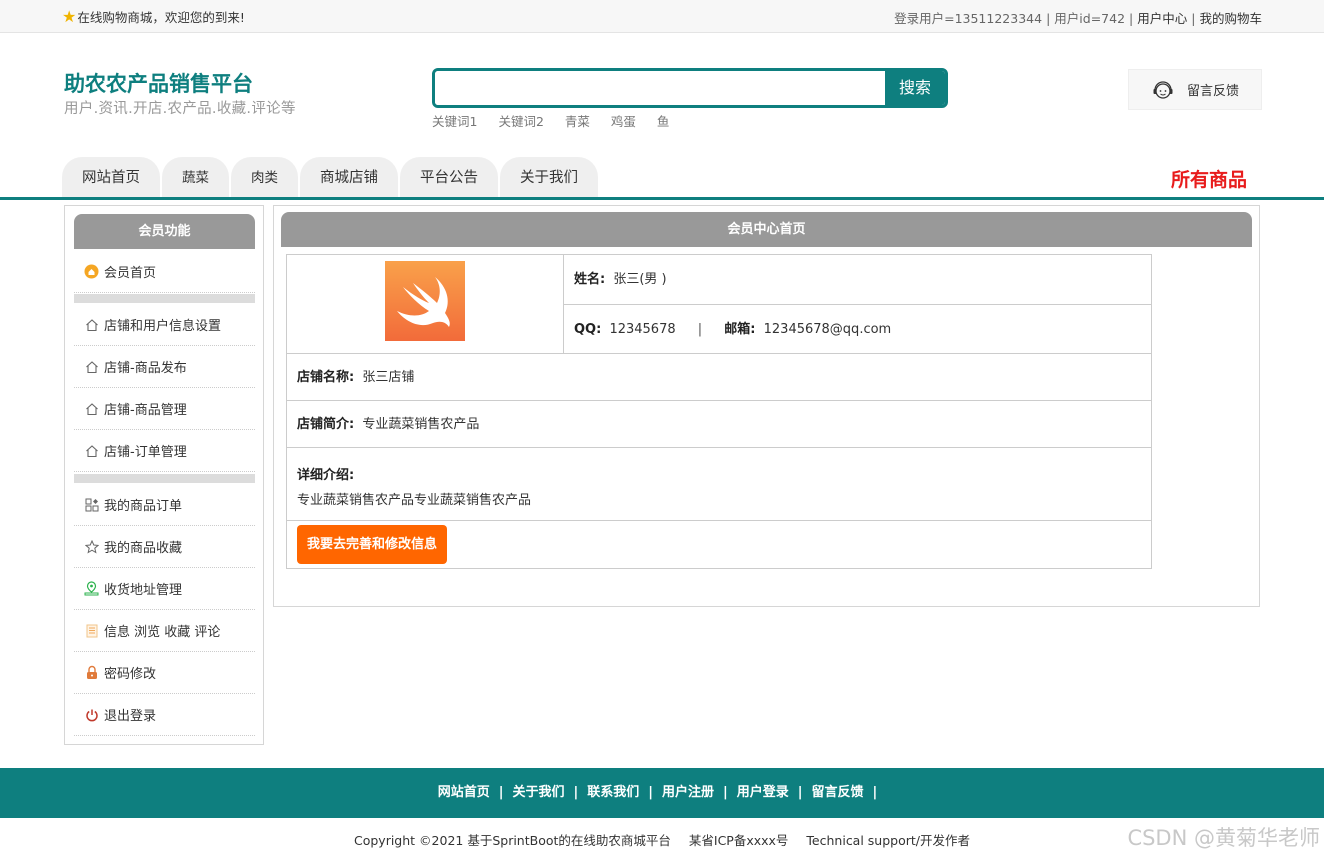  Describe the element at coordinates (1223, 838) in the screenshot. I see `watermark: CSDN @黄菊华老师` at that location.